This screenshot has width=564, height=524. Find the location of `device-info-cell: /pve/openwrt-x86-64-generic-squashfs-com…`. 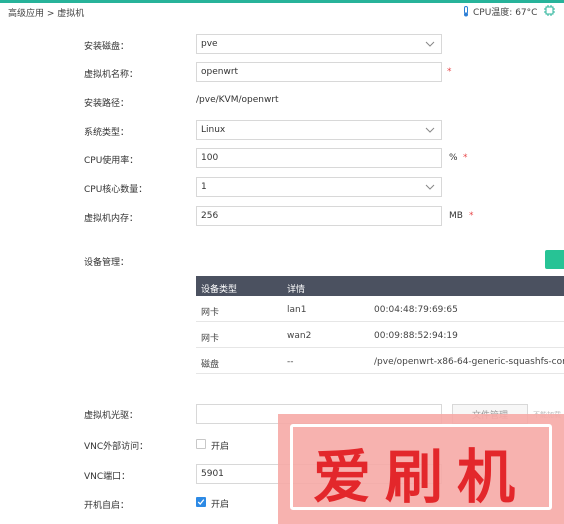

device-info-cell: /pve/openwrt-x86-64-generic-squashfs-com… is located at coordinates (469, 362).